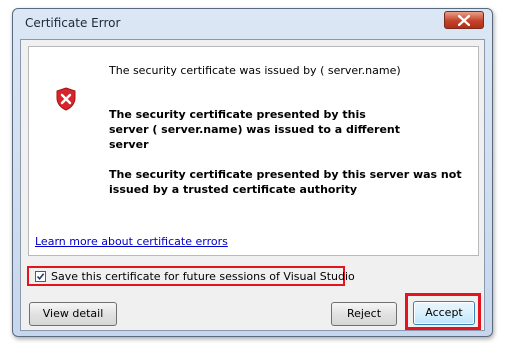 This screenshot has width=510, height=353. What do you see at coordinates (252, 23) in the screenshot?
I see `title-bar: Certificate Error` at bounding box center [252, 23].